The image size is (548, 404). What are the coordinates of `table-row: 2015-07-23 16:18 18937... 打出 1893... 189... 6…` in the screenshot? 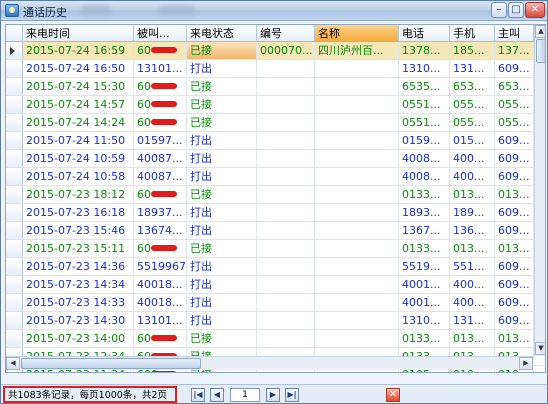 It's located at (275, 213).